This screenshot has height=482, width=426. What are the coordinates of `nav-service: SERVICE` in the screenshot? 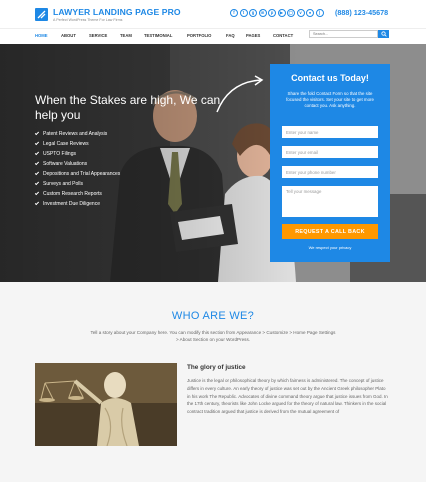 It's located at (98, 35).